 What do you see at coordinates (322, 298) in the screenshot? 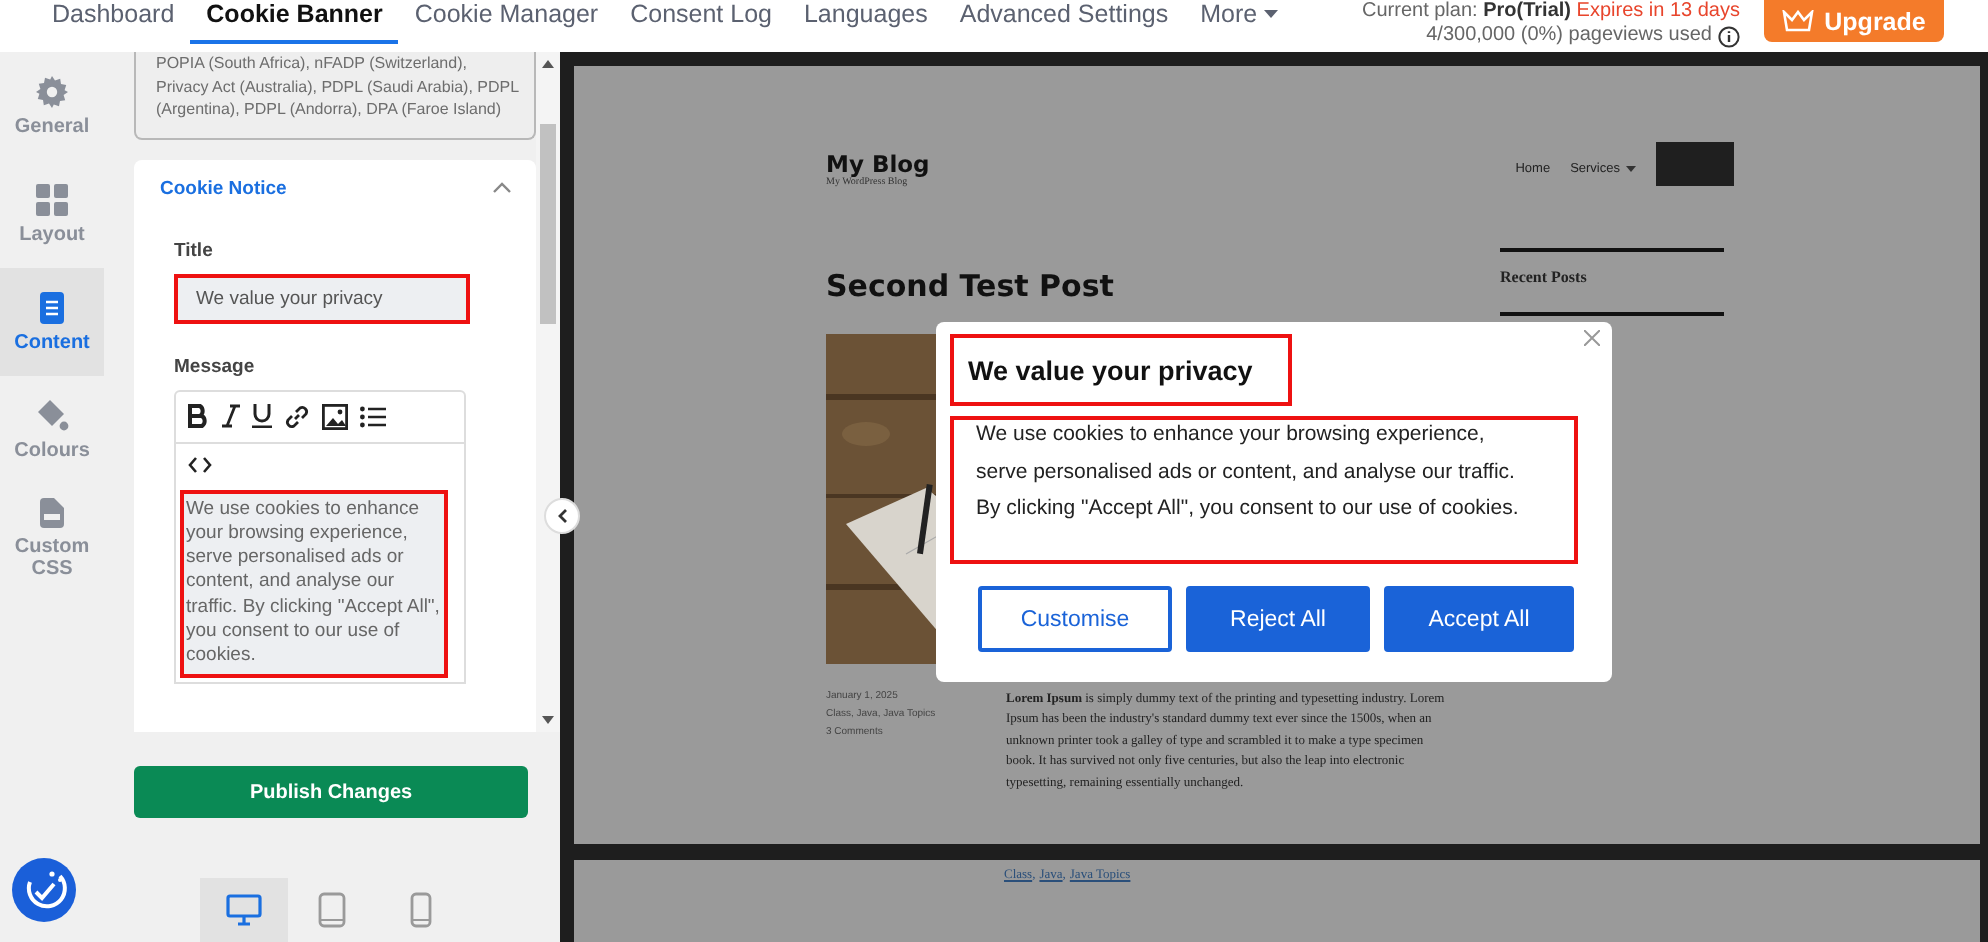
I see `title-input: We value your privacy` at bounding box center [322, 298].